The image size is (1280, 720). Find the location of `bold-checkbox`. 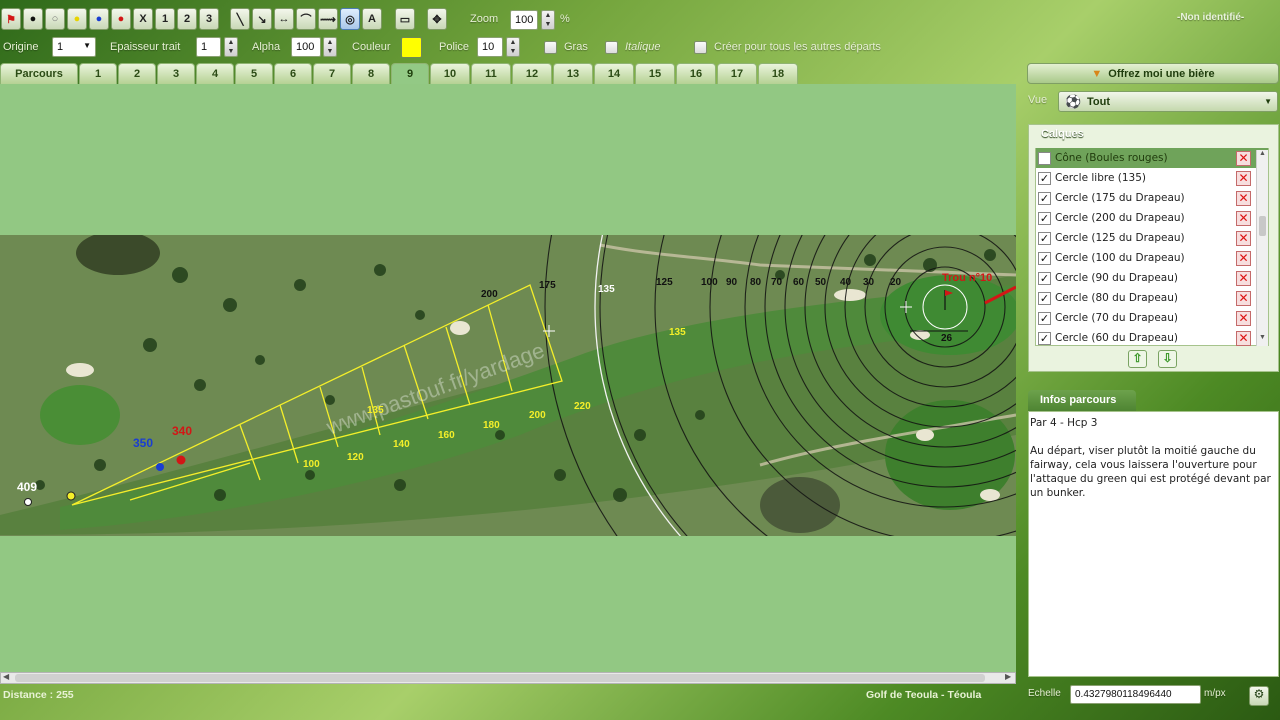

bold-checkbox is located at coordinates (550, 47).